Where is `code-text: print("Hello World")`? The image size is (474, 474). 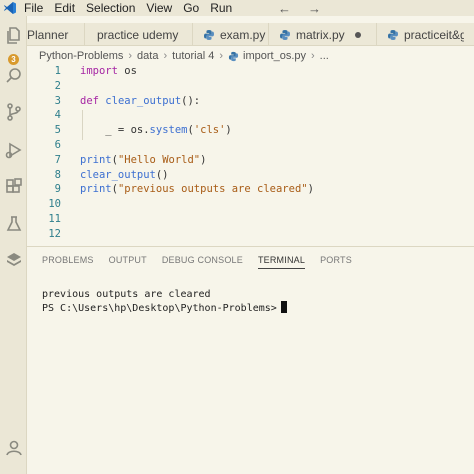
code-text: print("Hello World") is located at coordinates (143, 160).